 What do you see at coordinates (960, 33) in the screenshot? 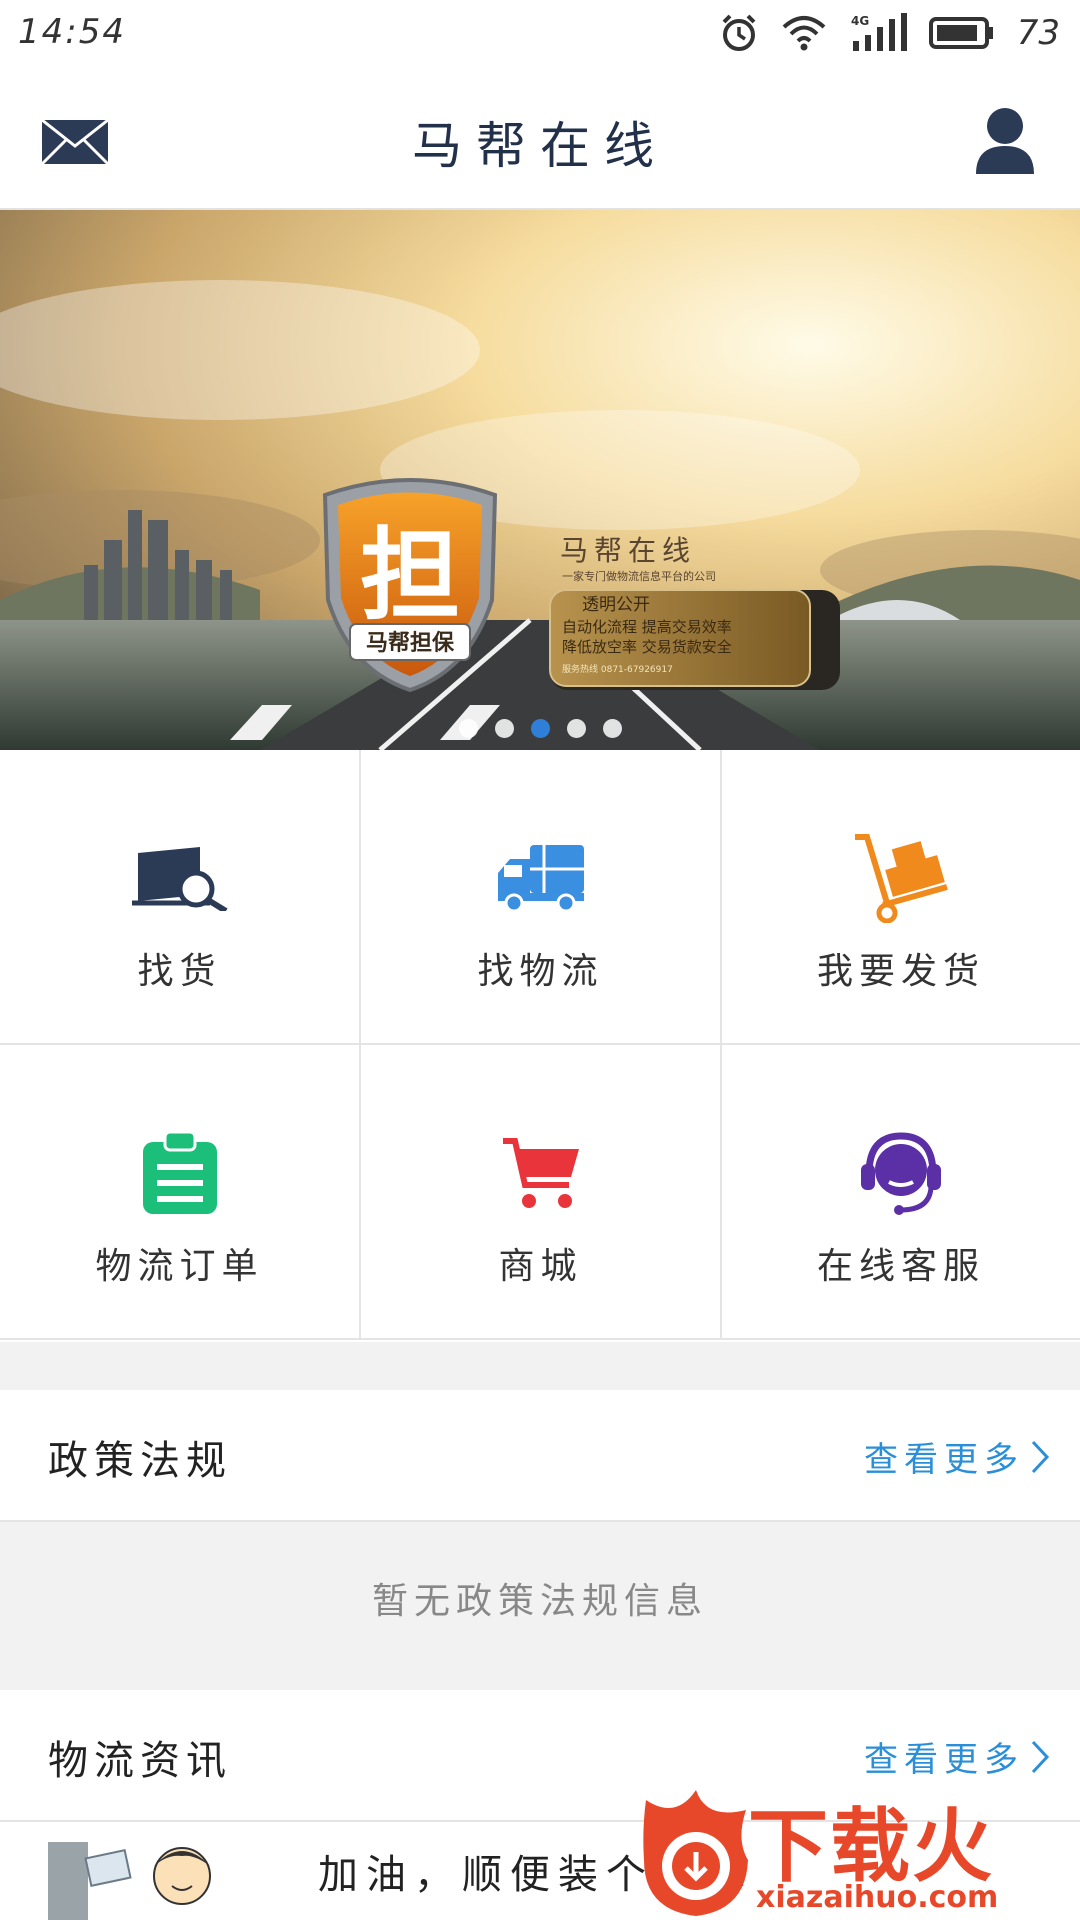
I see `battery-icon` at bounding box center [960, 33].